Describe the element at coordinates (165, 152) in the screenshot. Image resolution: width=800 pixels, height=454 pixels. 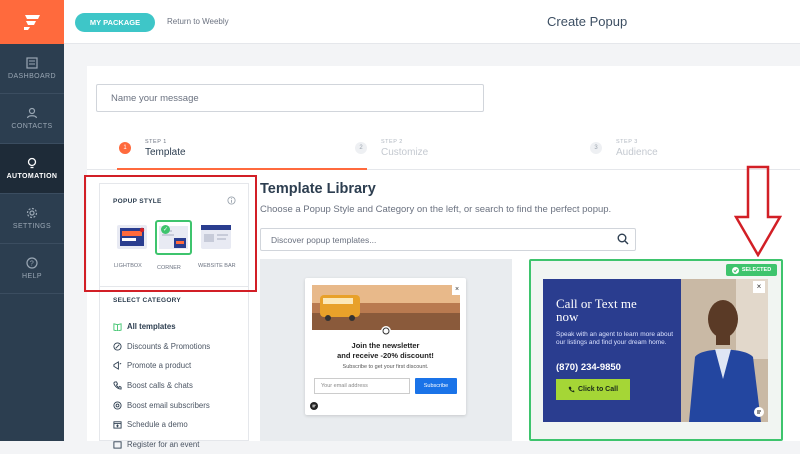
I see `step-label: Template` at that location.